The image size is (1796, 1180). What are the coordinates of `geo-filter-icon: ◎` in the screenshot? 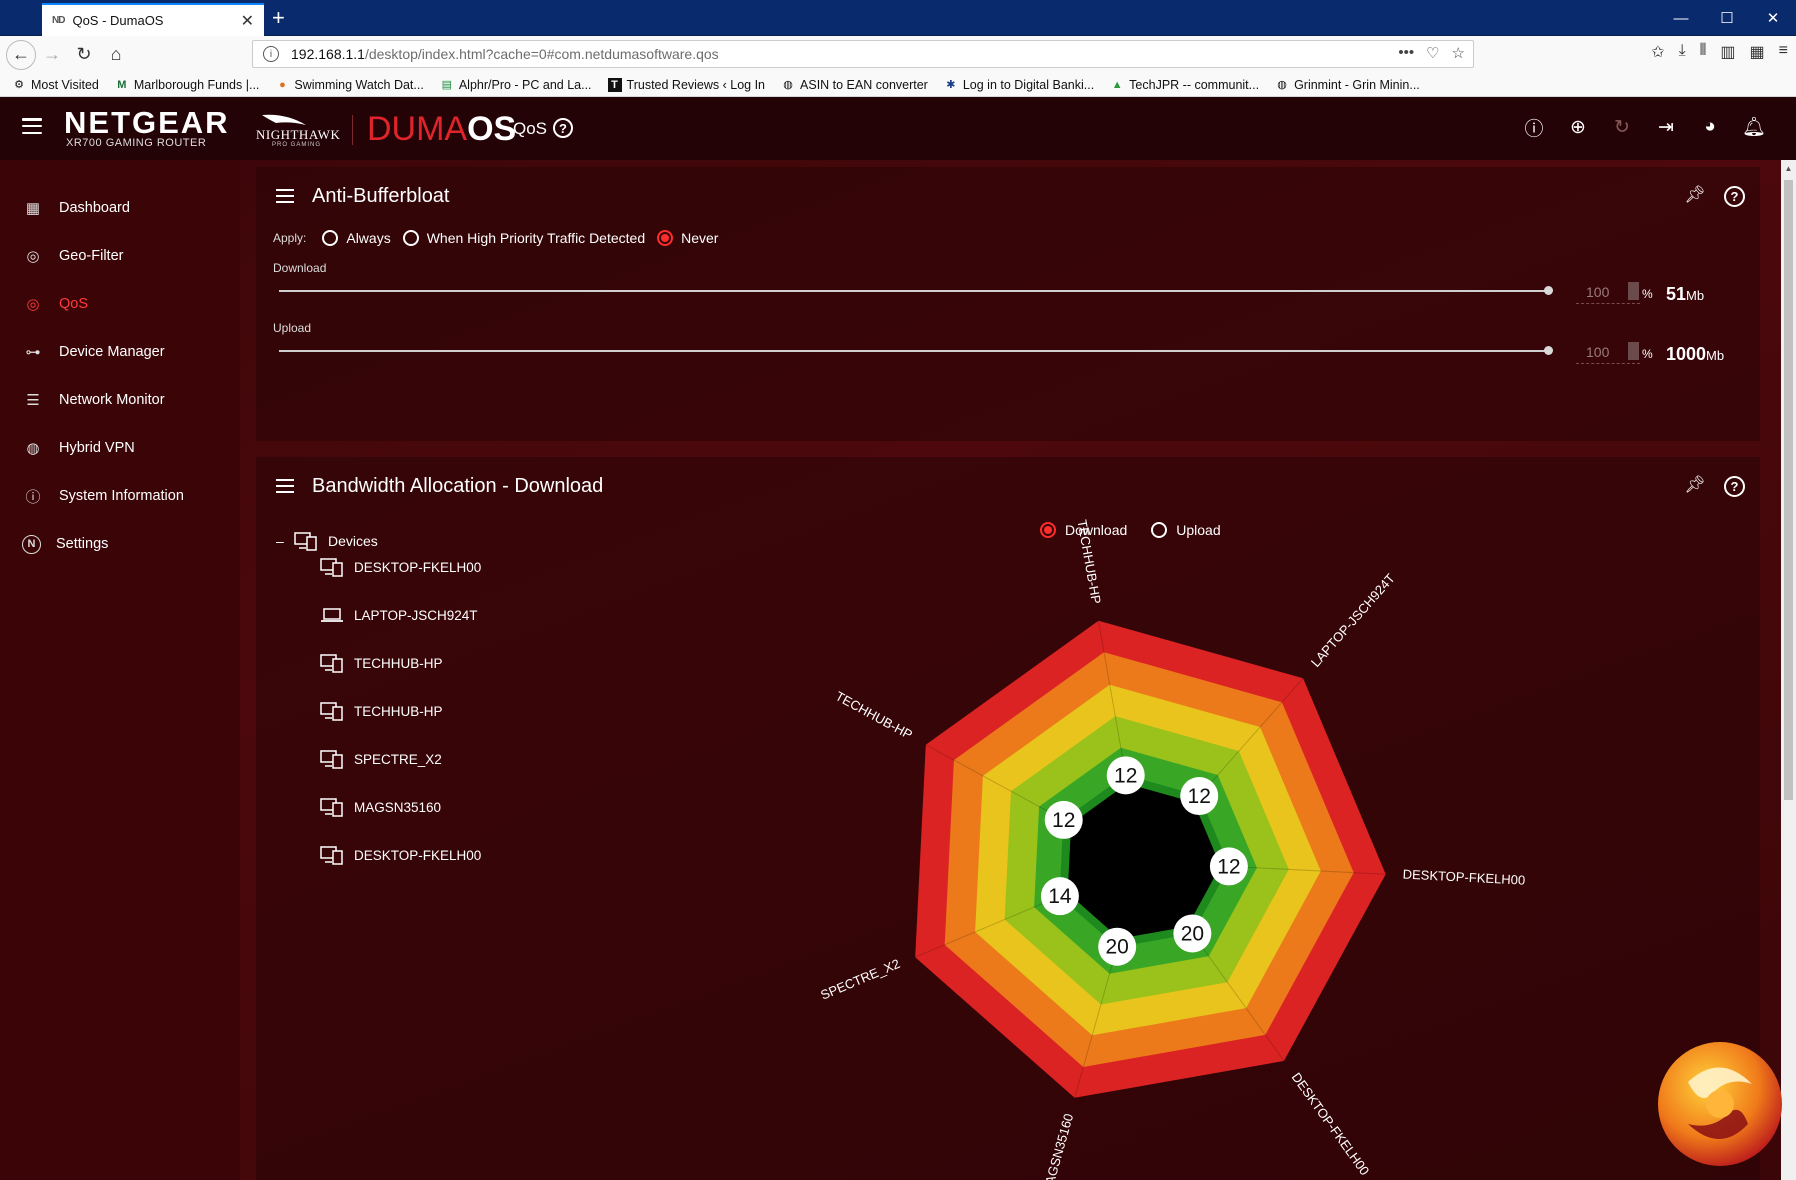 It's located at (33, 256).